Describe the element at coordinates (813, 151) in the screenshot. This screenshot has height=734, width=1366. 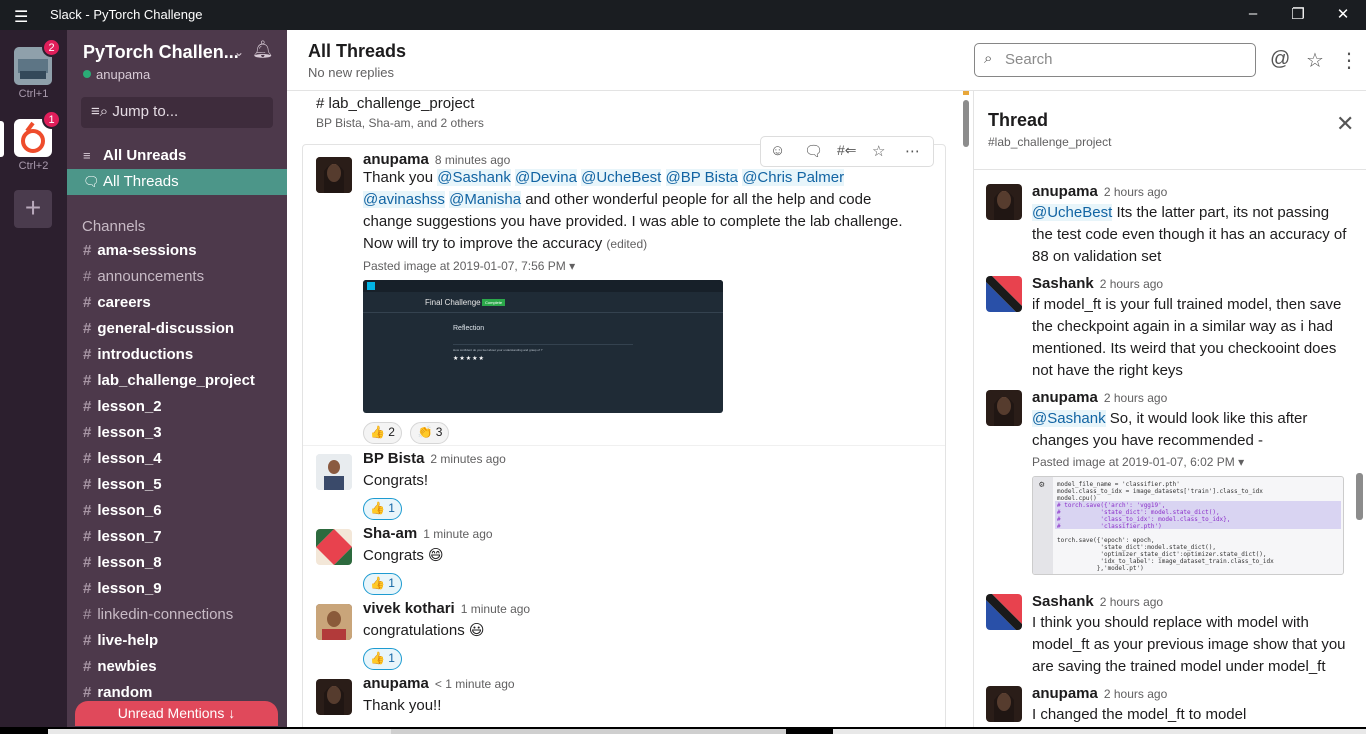
I see `reply-icon: 🗨︎` at that location.